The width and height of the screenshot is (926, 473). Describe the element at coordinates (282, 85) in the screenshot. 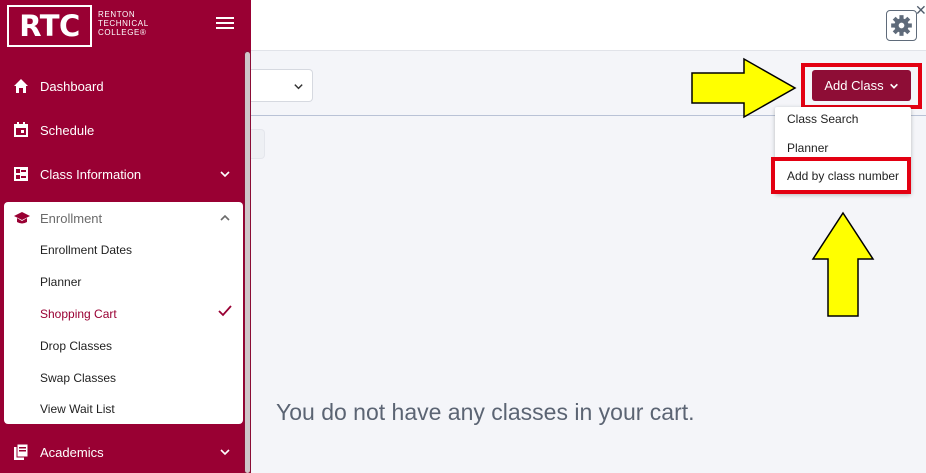

I see `term-select` at that location.